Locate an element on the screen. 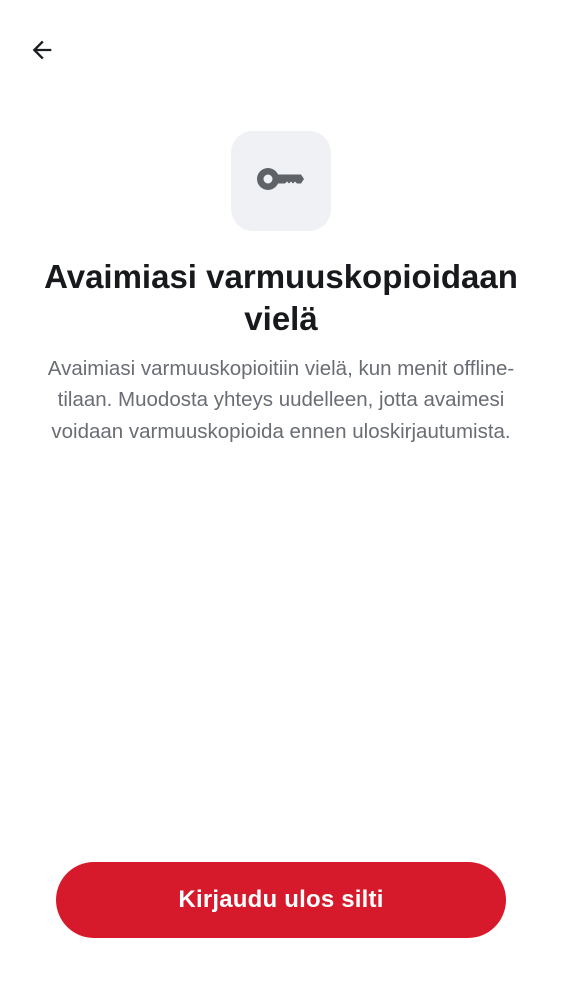 The width and height of the screenshot is (562, 1000). back-button is located at coordinates (42, 50).